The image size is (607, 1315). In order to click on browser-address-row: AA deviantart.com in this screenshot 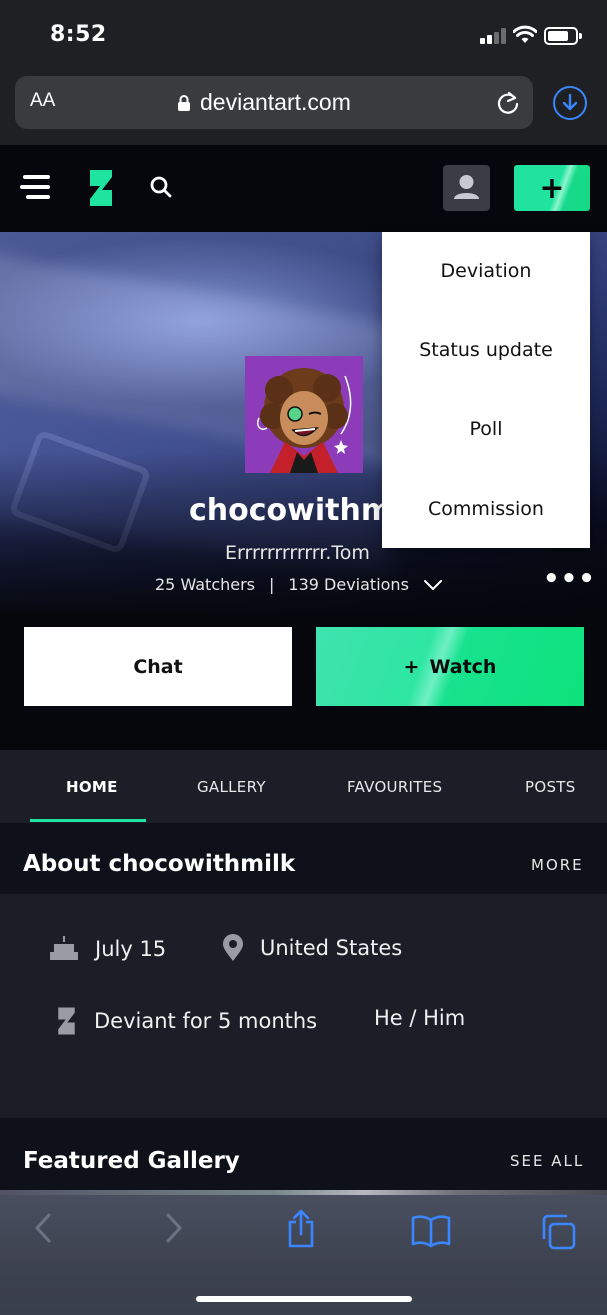, I will do `click(303, 107)`.